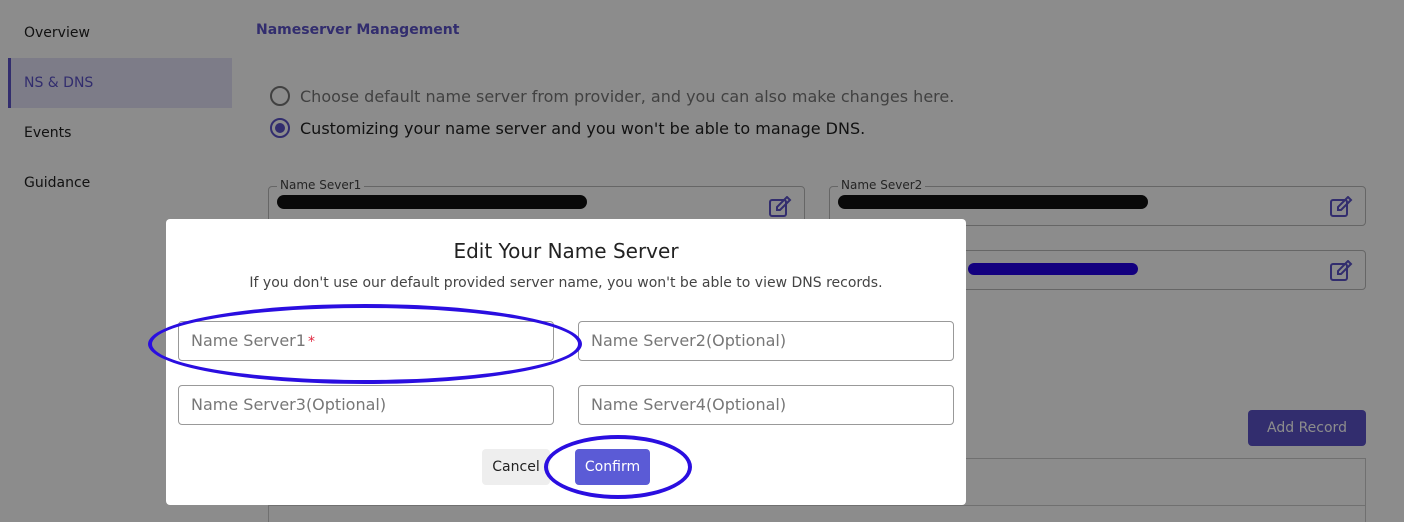  Describe the element at coordinates (516, 467) in the screenshot. I see `cancel-button: Cancel` at that location.